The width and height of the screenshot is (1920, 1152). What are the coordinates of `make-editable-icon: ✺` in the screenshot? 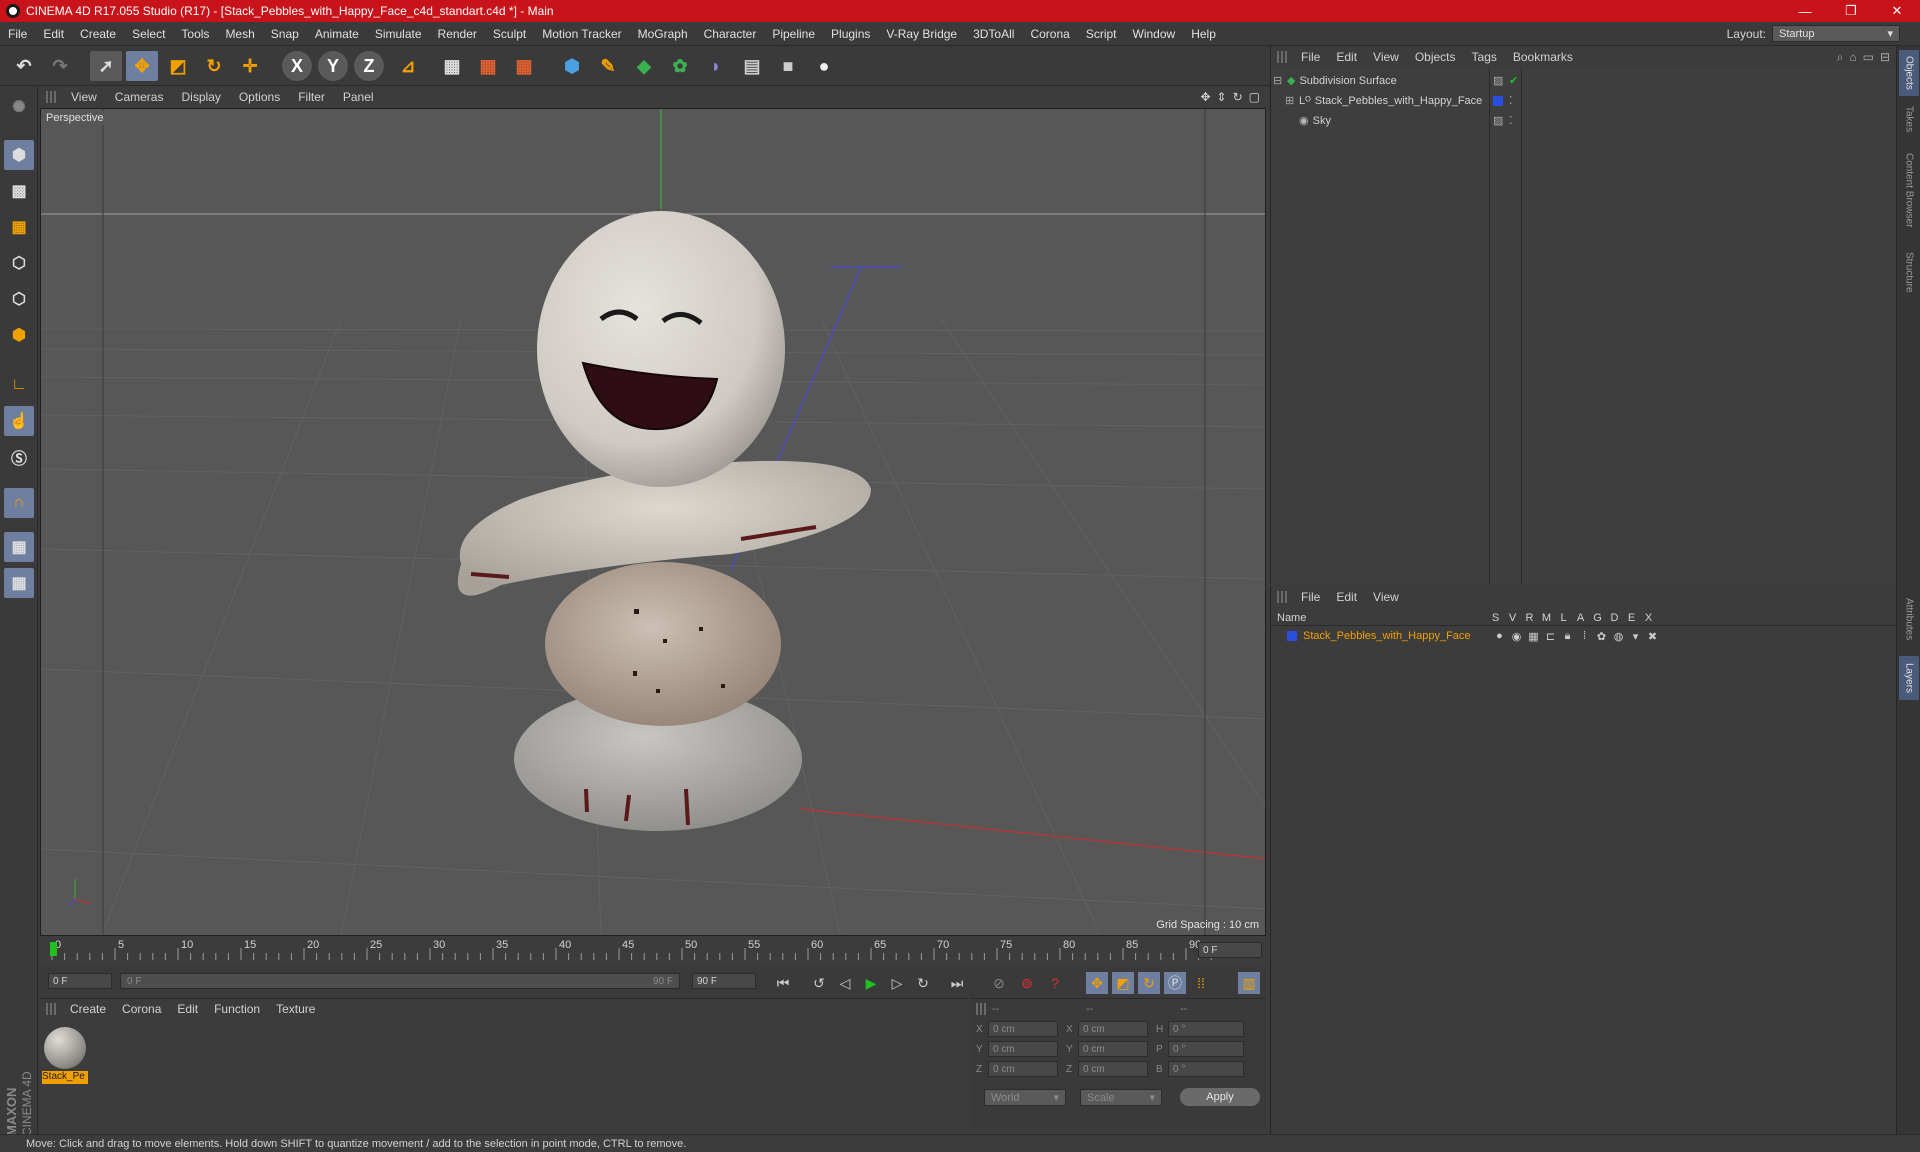 It's located at (19, 107).